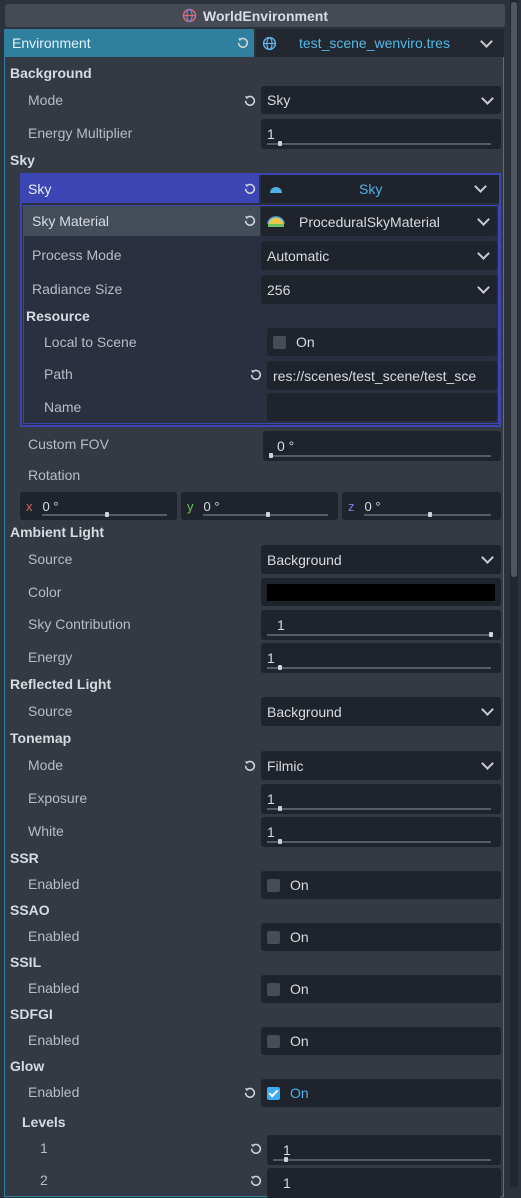 Image resolution: width=521 pixels, height=1198 pixels. I want to click on ssr-enabled-value: On, so click(299, 885).